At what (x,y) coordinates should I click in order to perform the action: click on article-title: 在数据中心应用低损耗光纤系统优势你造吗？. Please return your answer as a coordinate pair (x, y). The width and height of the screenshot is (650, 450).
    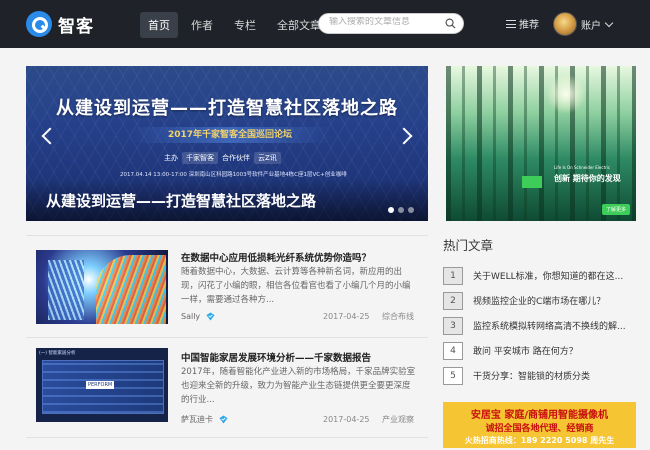
    Looking at the image, I should click on (276, 257).